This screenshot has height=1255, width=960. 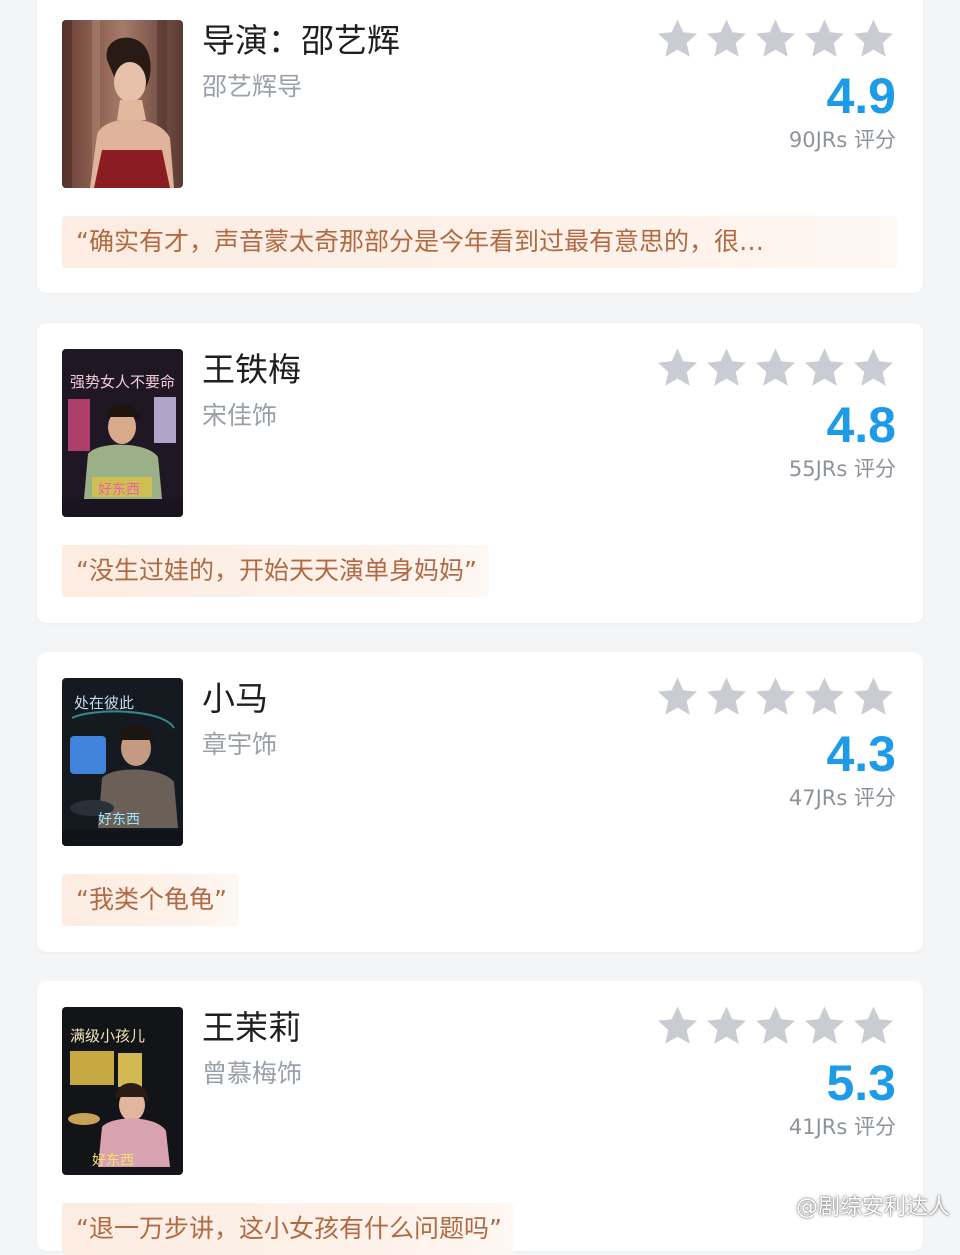 What do you see at coordinates (252, 1073) in the screenshot?
I see `card-role: 曾慕梅饰` at bounding box center [252, 1073].